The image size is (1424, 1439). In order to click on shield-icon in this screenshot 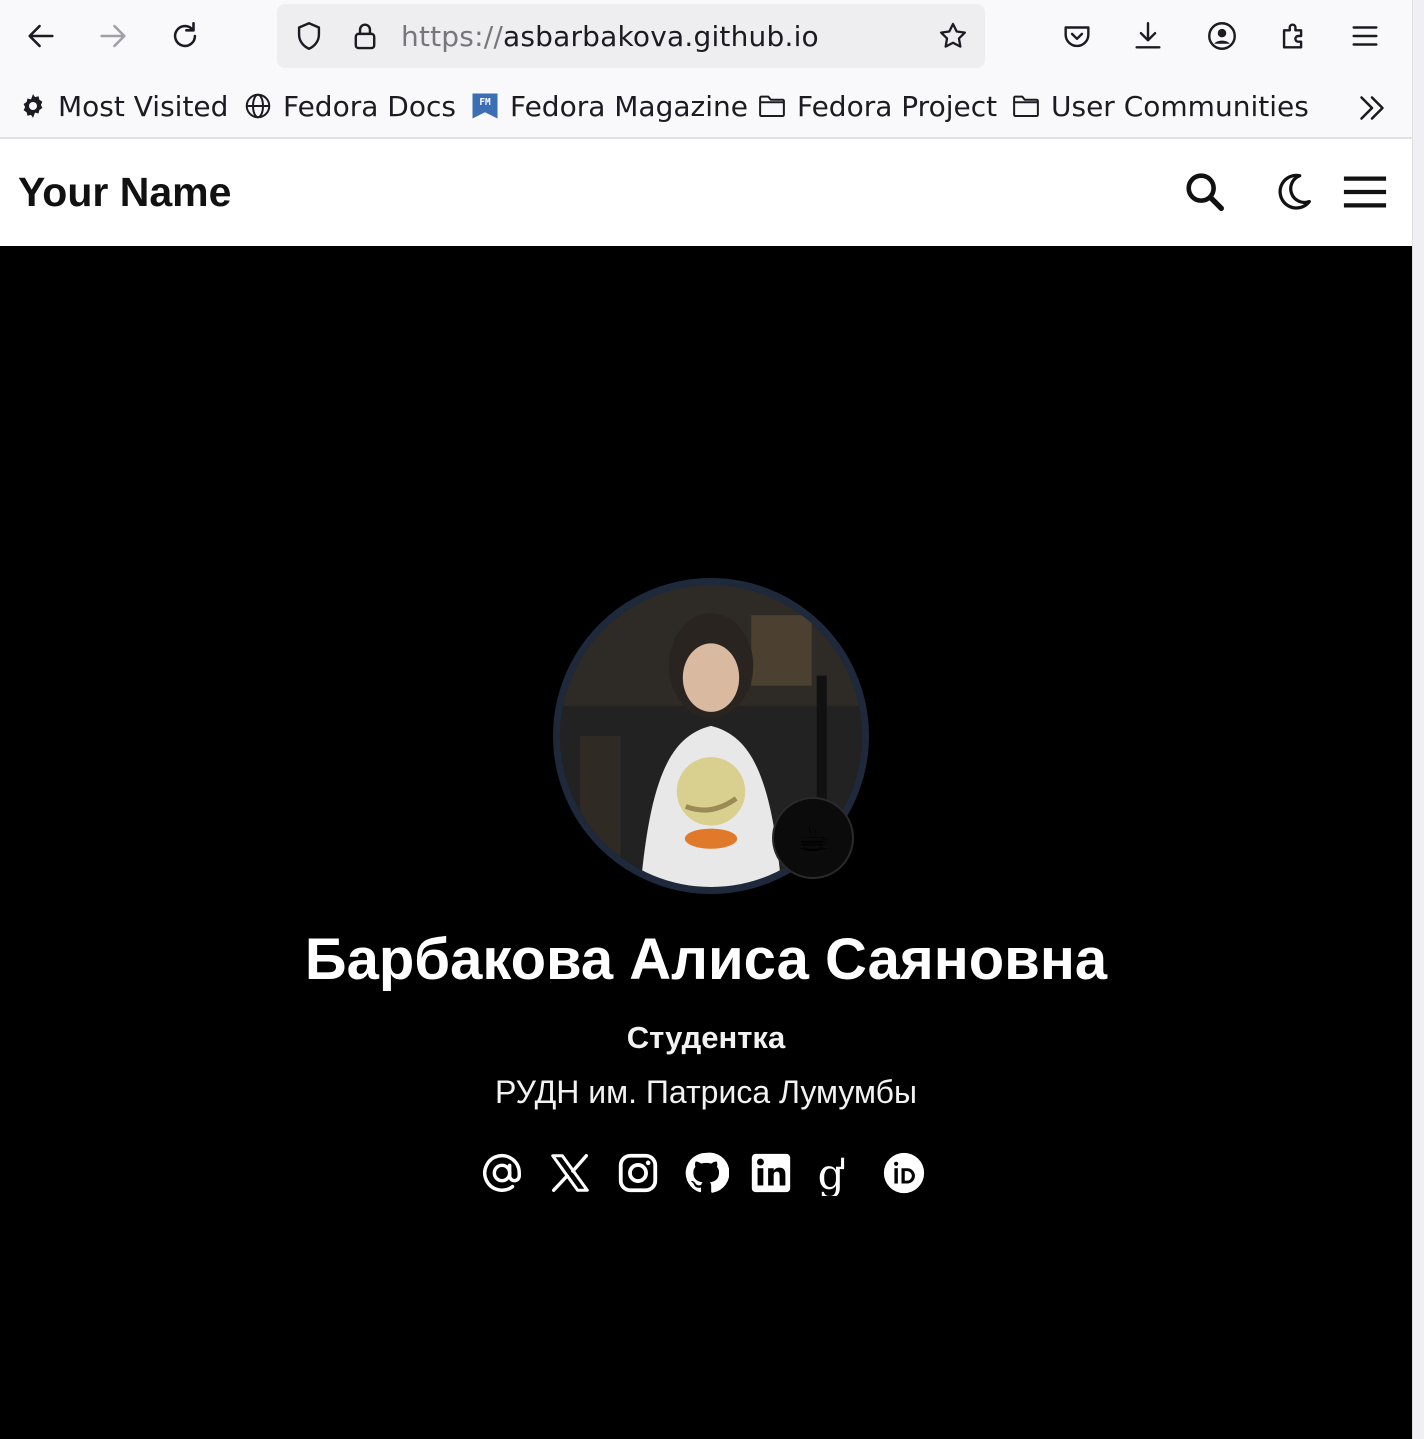, I will do `click(309, 36)`.